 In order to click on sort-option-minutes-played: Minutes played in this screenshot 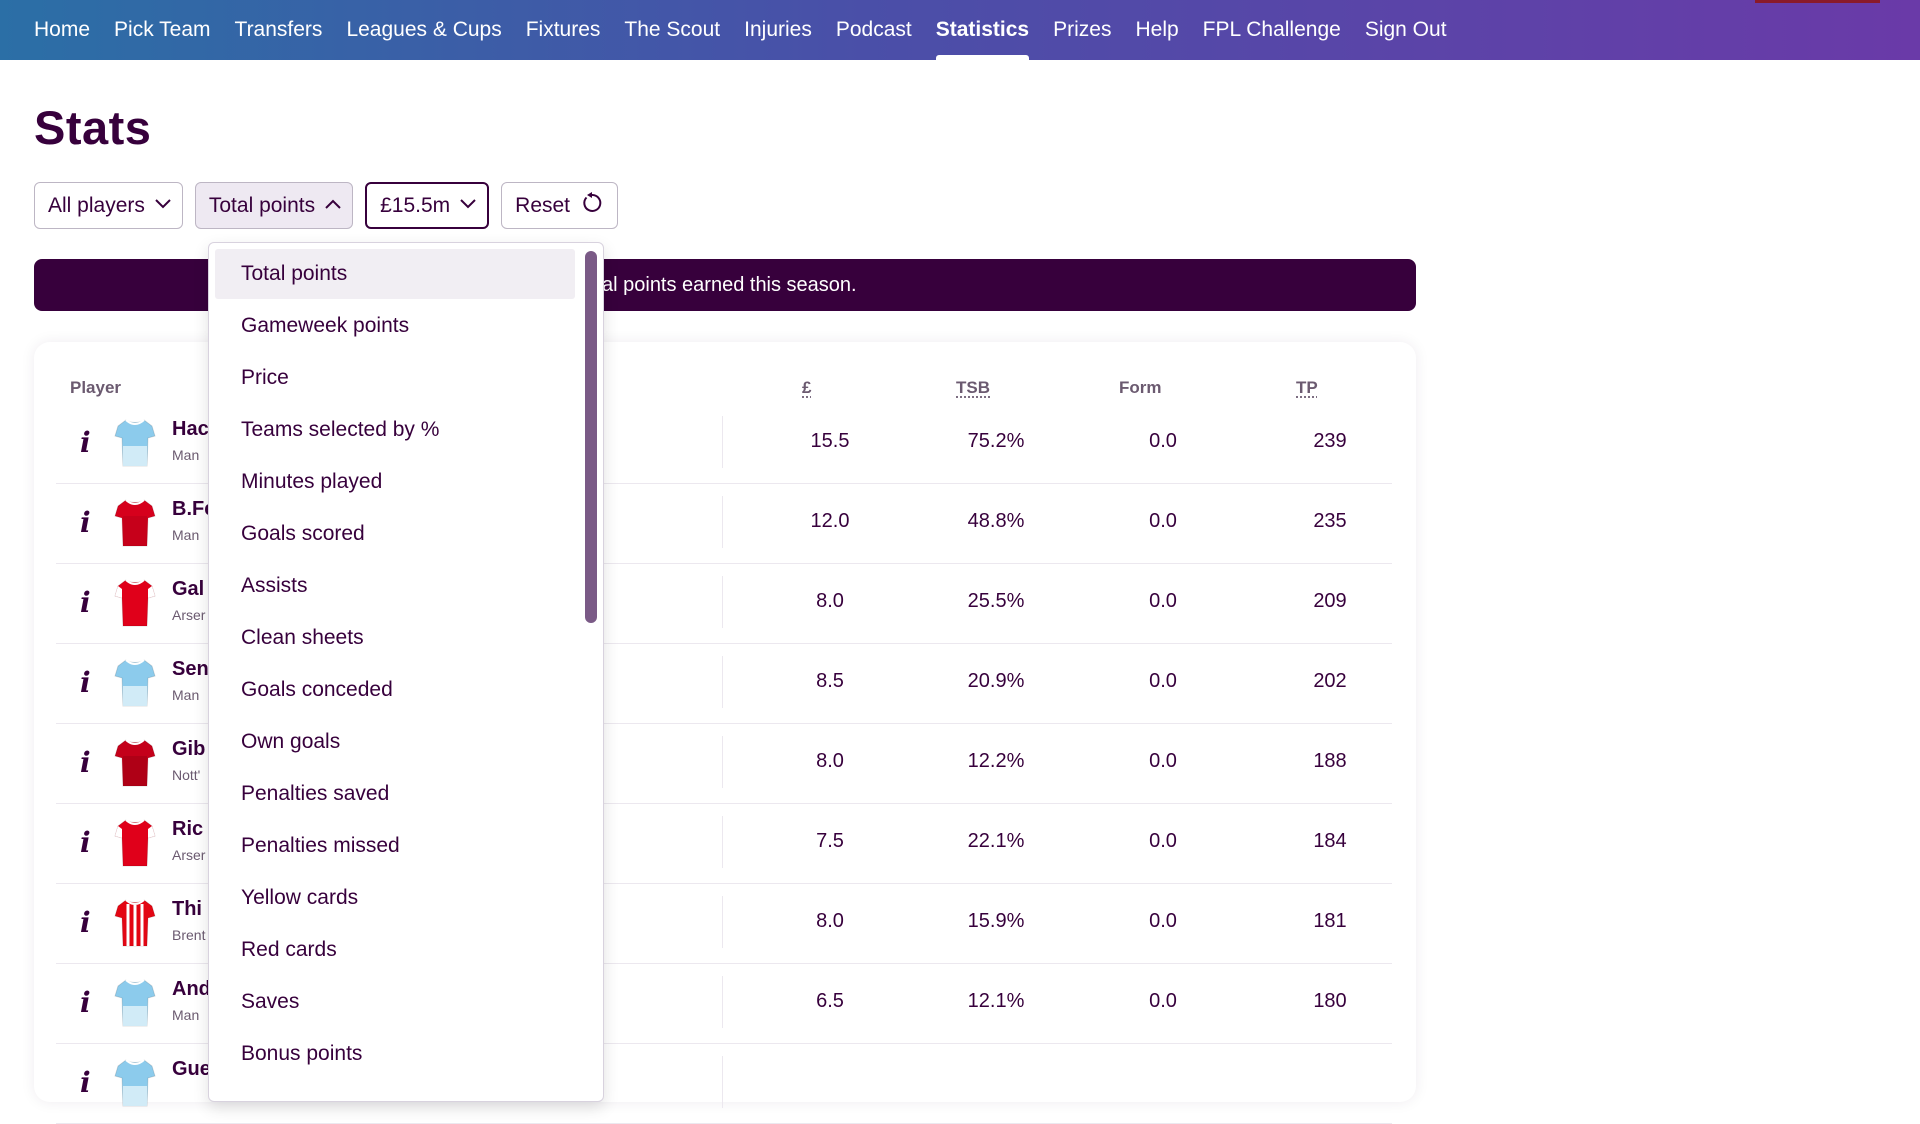, I will do `click(395, 482)`.